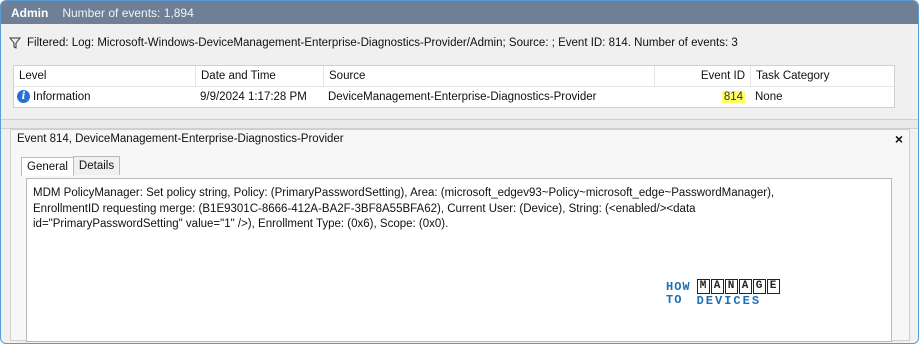  Describe the element at coordinates (488, 76) in the screenshot. I see `column-header-source: Source` at that location.